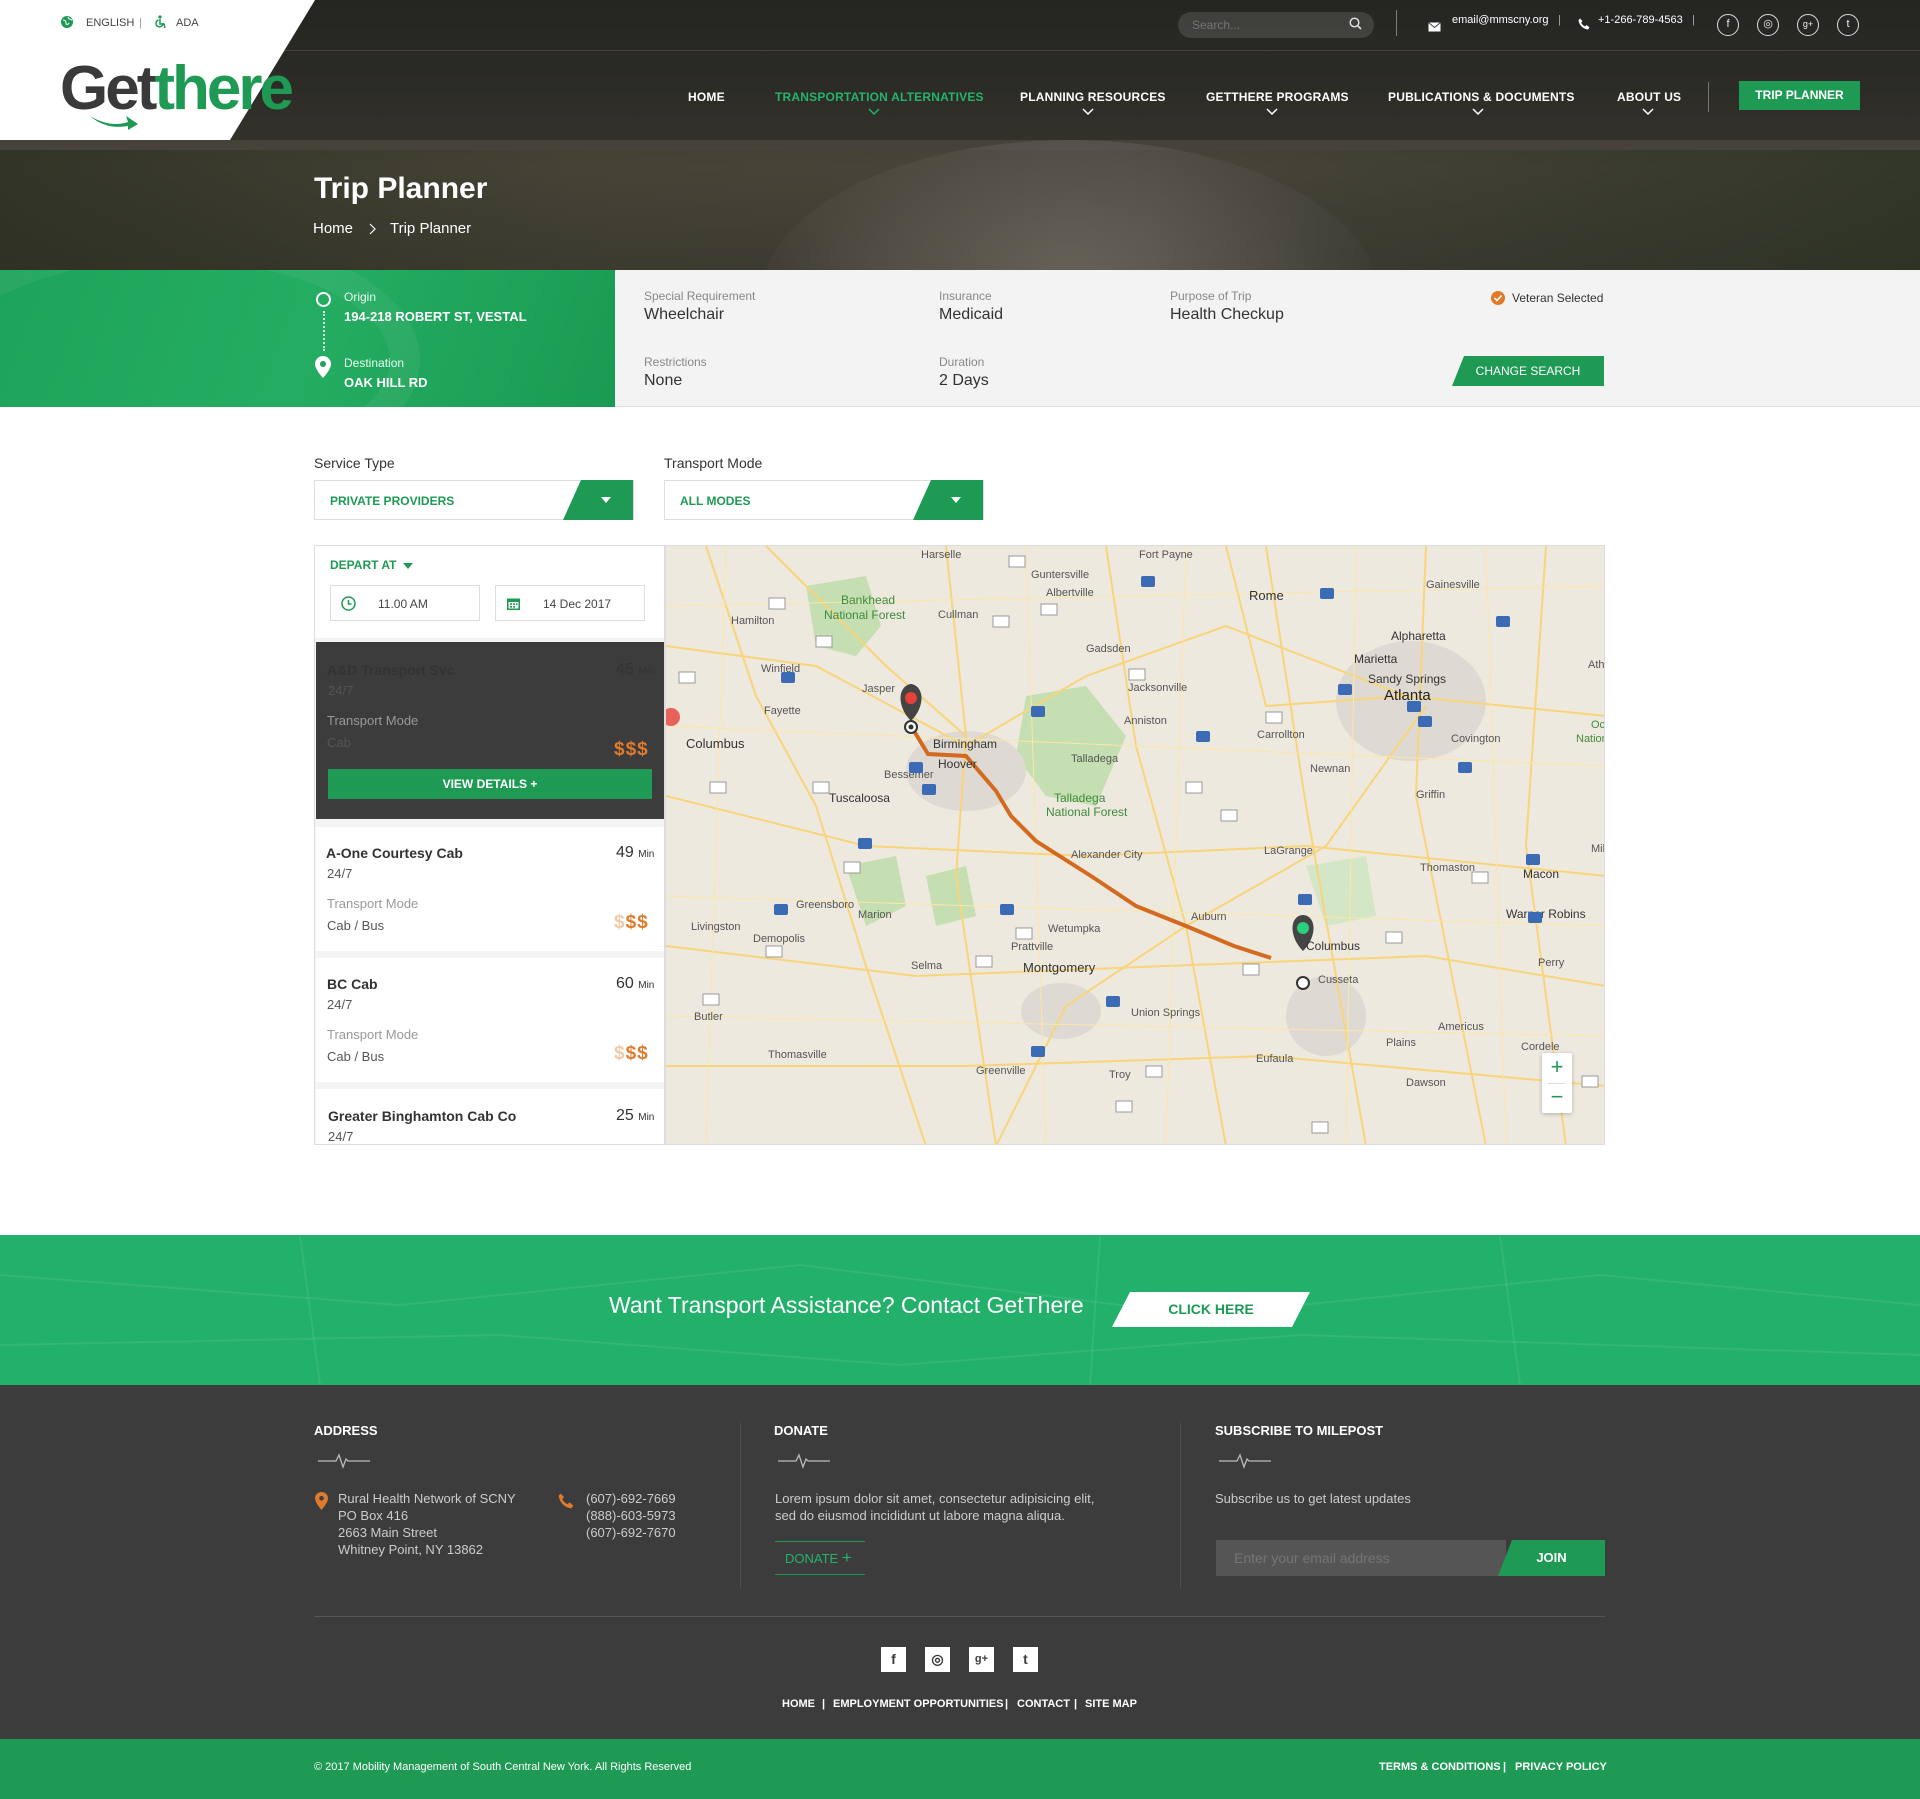  What do you see at coordinates (1355, 26) in the screenshot?
I see `search-icon` at bounding box center [1355, 26].